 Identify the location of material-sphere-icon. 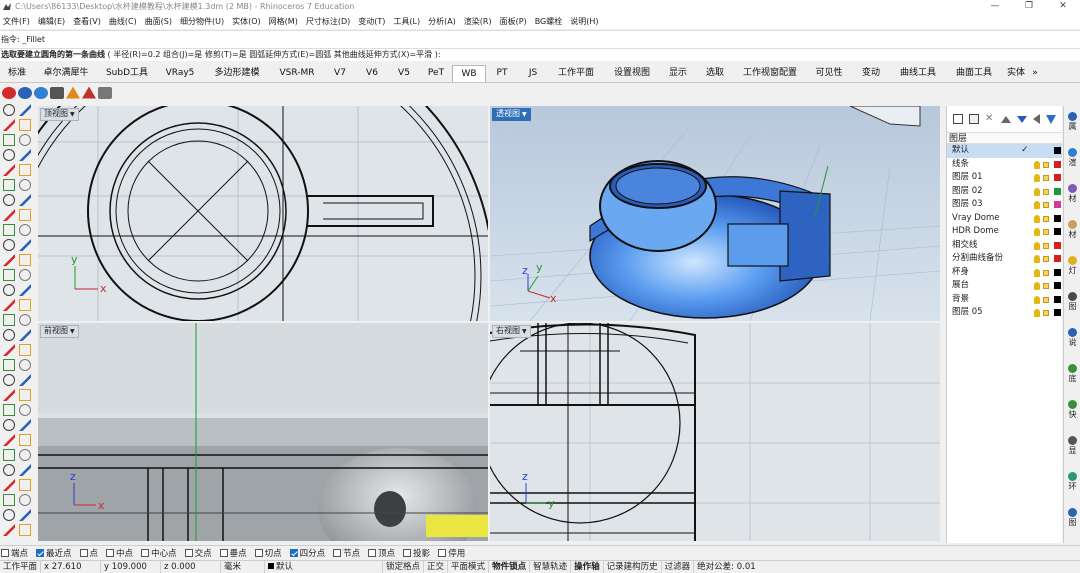
(25, 92).